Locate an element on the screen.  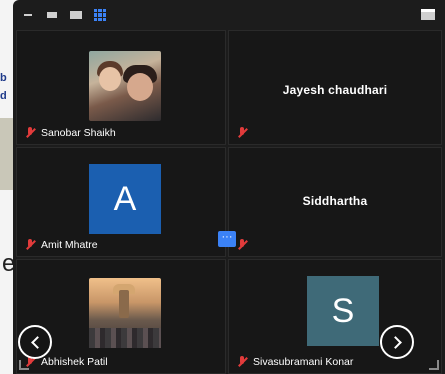
participant-tile: S Sivasubramani Konar is located at coordinates (335, 316).